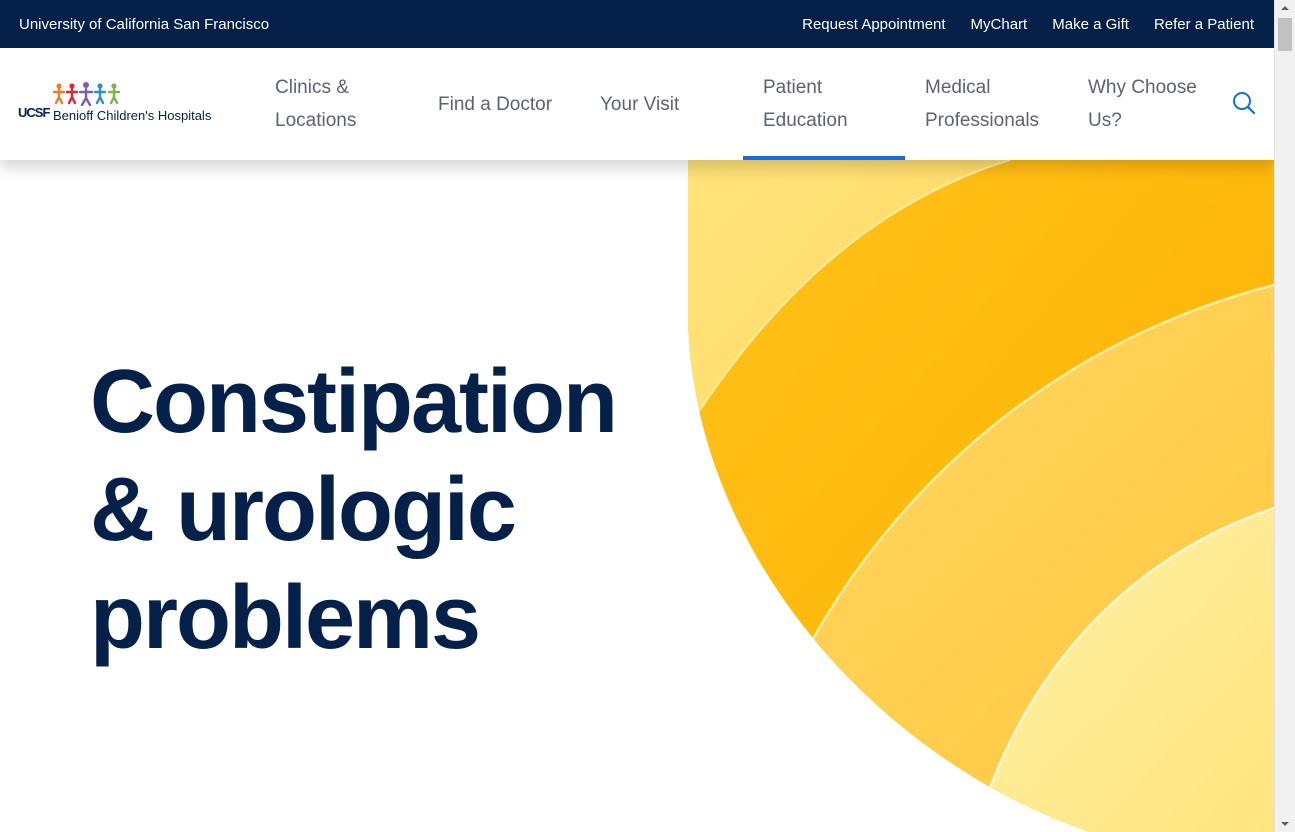 The width and height of the screenshot is (1295, 832). What do you see at coordinates (1204, 24) in the screenshot?
I see `refer-a-patient-link: Refer a Patient` at bounding box center [1204, 24].